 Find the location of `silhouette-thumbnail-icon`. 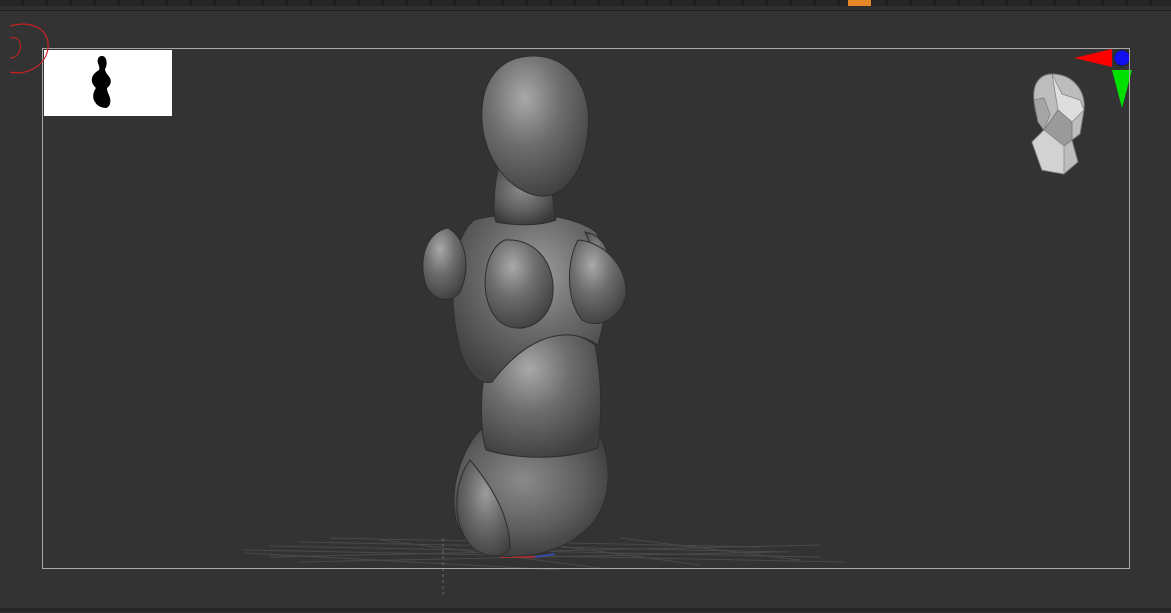

silhouette-thumbnail-icon is located at coordinates (101, 82).